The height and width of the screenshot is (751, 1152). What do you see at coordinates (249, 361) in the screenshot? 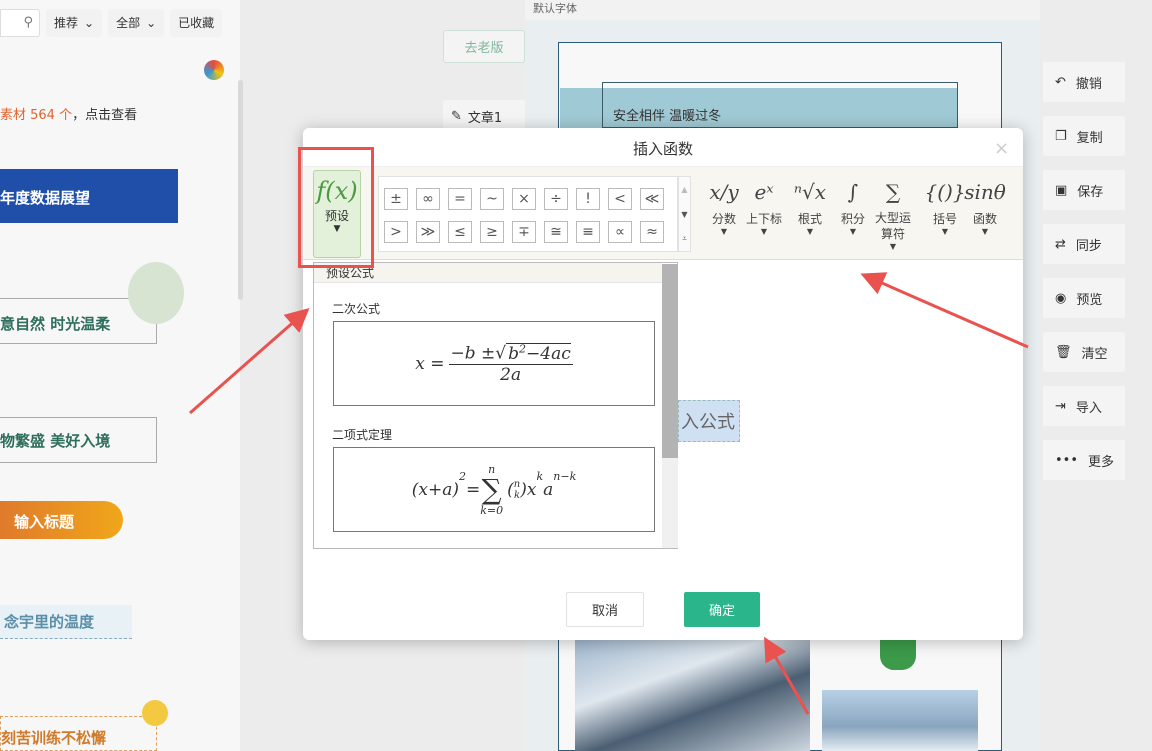
I see `arrow-to-preset` at bounding box center [249, 361].